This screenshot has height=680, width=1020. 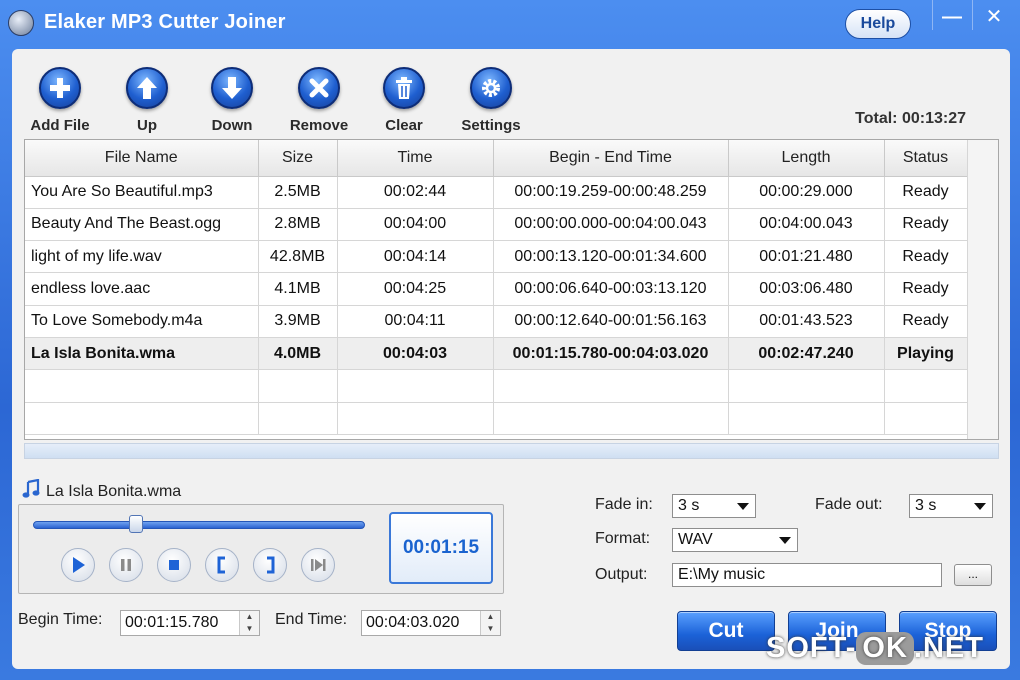 I want to click on set-begin-button, so click(x=222, y=565).